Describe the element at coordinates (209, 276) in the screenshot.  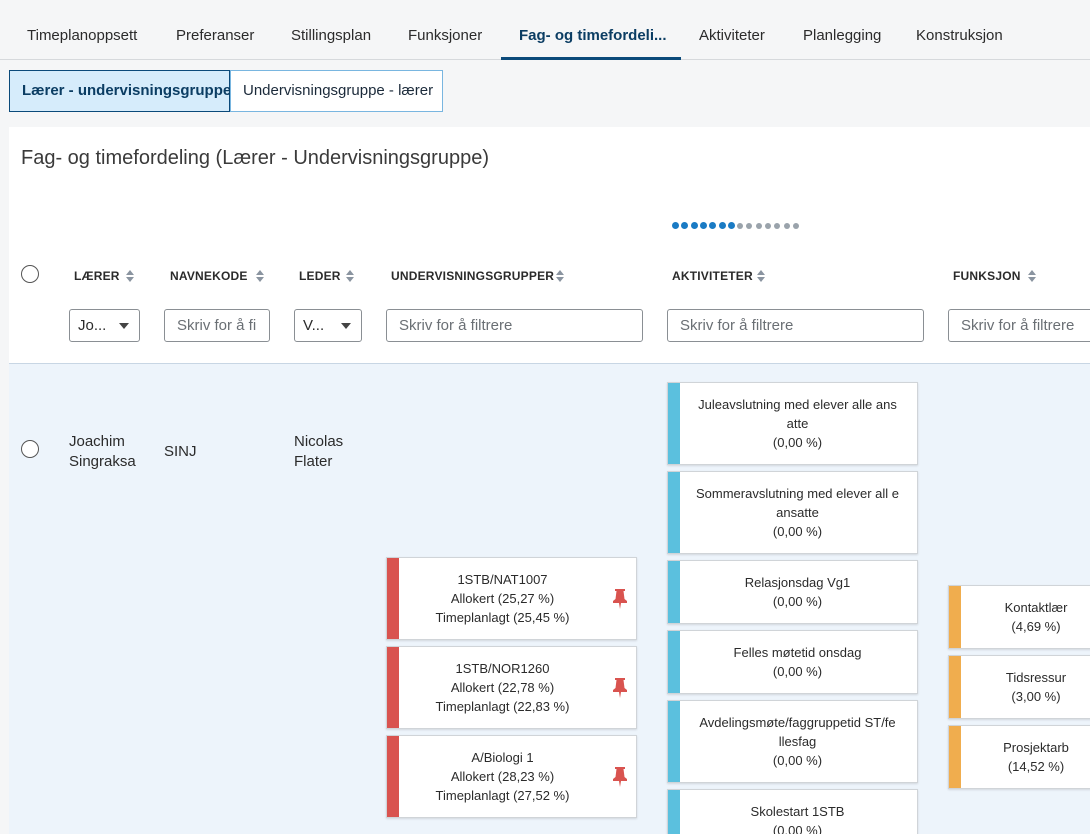
I see `column-header-name-code: NAVNEKODE` at that location.